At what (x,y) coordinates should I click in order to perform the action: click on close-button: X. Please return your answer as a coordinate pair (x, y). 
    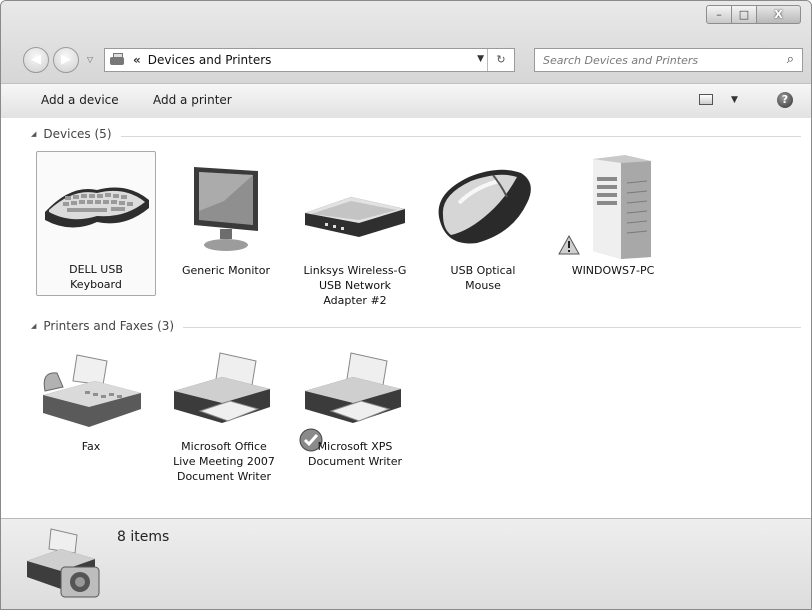
    Looking at the image, I should click on (779, 14).